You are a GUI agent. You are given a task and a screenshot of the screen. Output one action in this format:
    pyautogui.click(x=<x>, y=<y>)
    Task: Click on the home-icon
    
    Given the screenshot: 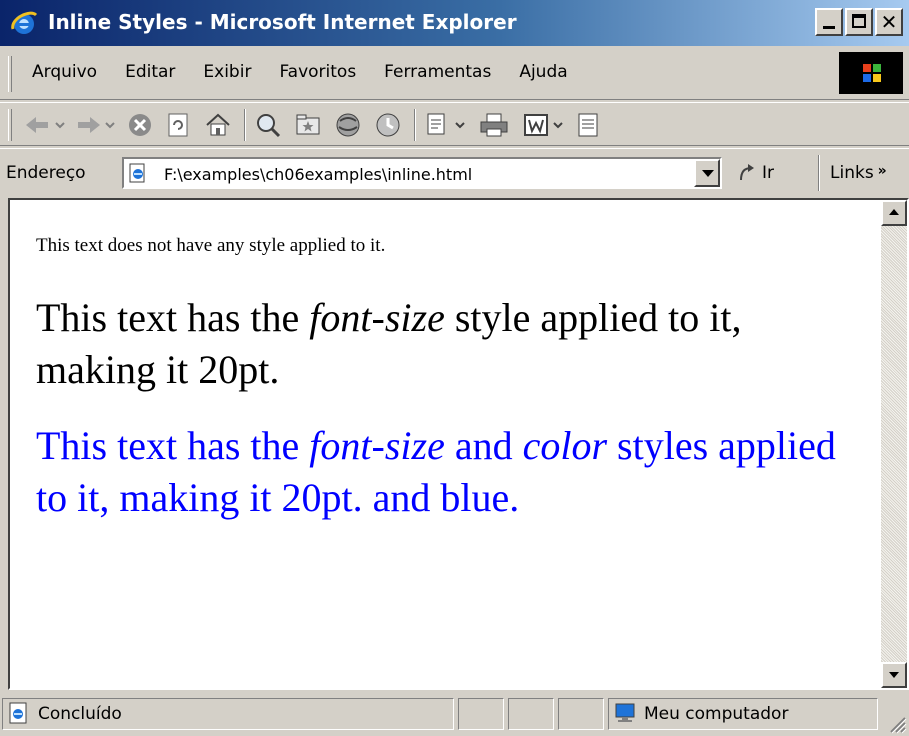 What is the action you would take?
    pyautogui.click(x=218, y=124)
    